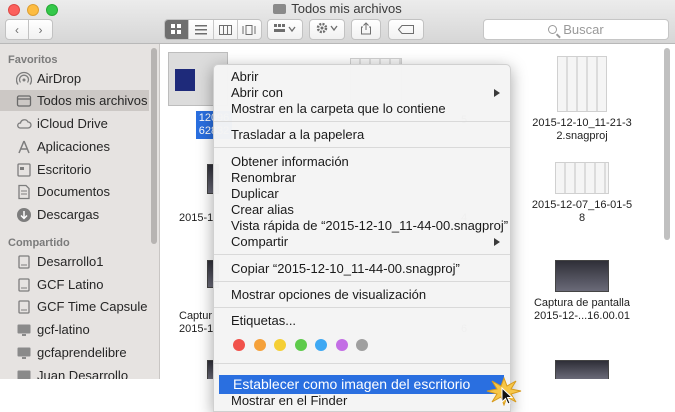 The height and width of the screenshot is (412, 675). Describe the element at coordinates (362, 242) in the screenshot. I see `menu-item-share: Compartir` at that location.